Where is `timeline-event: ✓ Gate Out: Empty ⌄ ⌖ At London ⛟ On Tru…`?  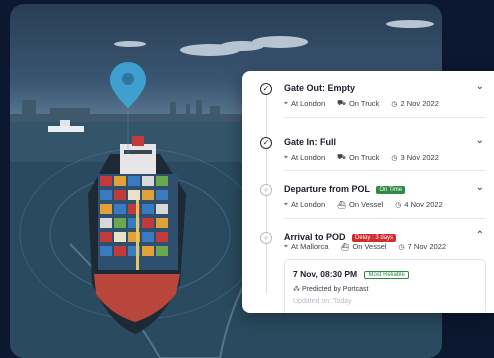
timeline-event: ✓ Gate Out: Empty ⌄ ⌖ At London ⛟ On Tru… is located at coordinates (368, 96).